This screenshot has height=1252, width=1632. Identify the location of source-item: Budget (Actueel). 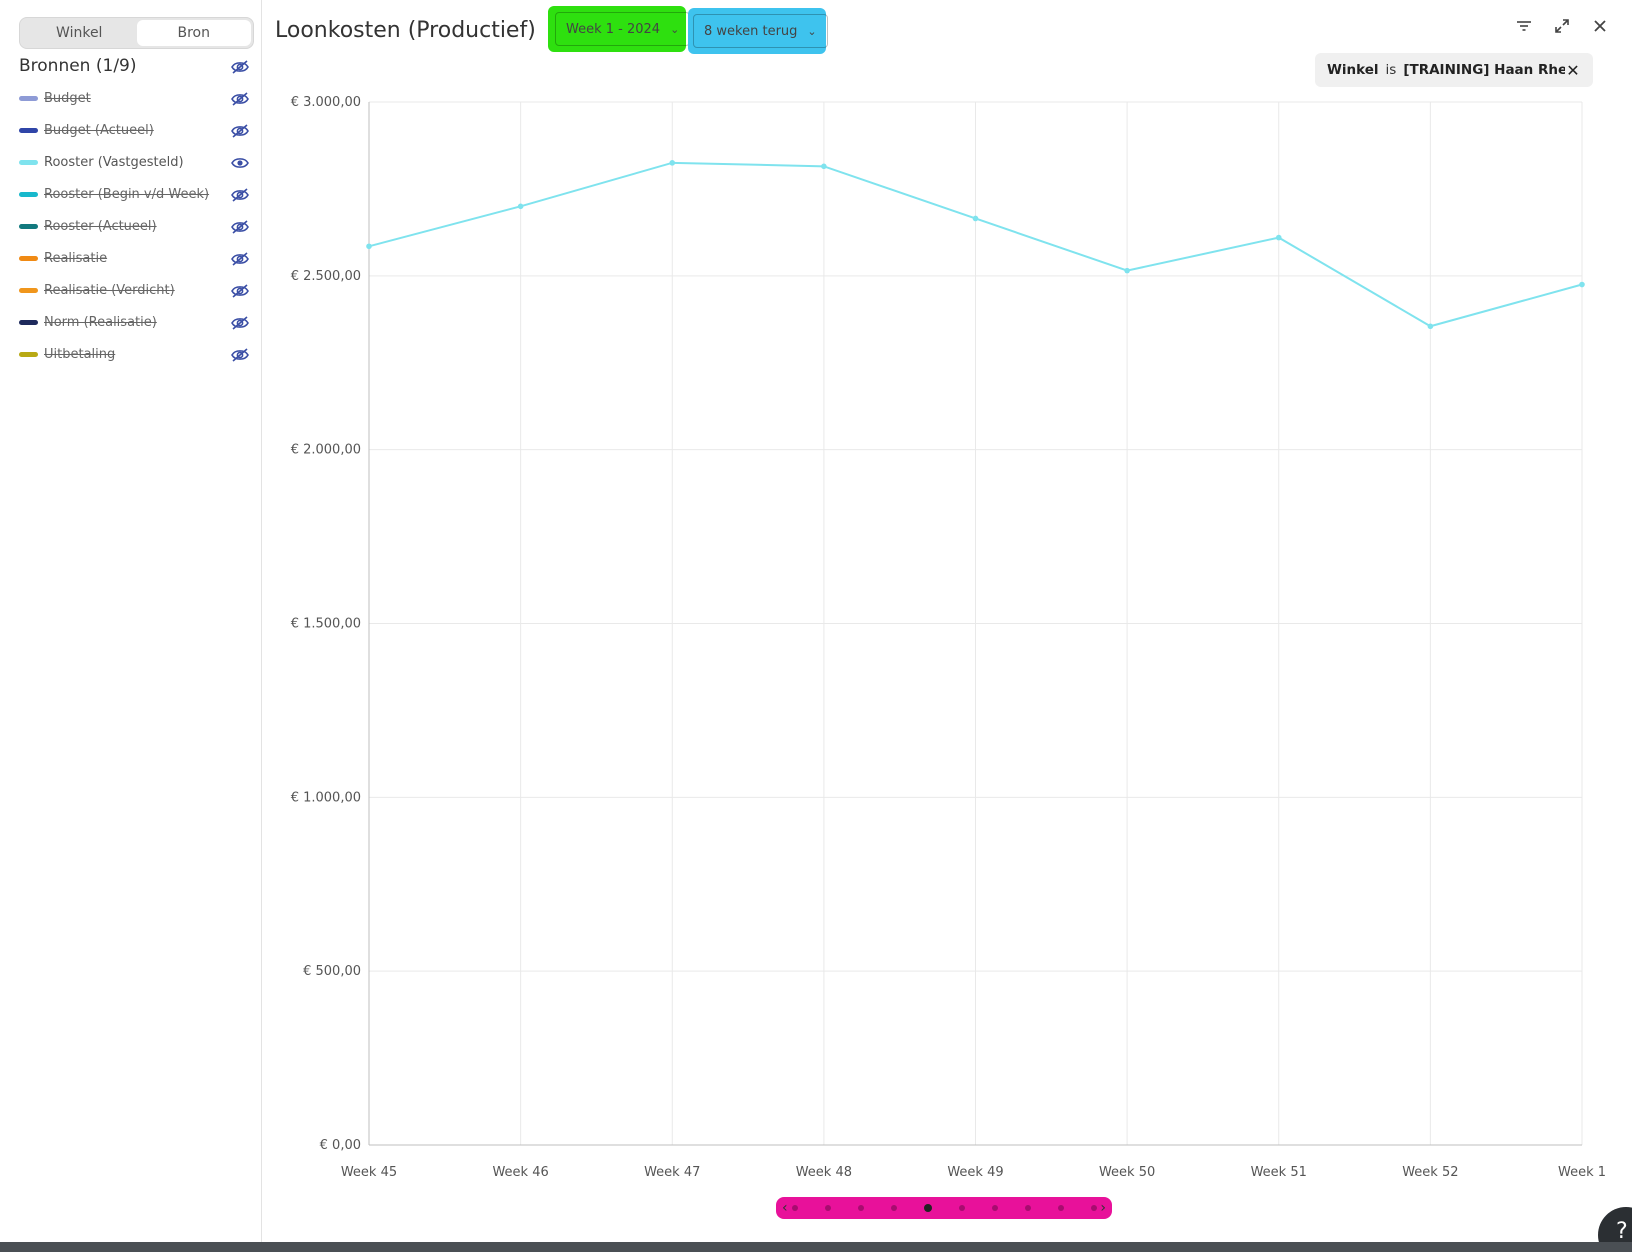
(134, 130).